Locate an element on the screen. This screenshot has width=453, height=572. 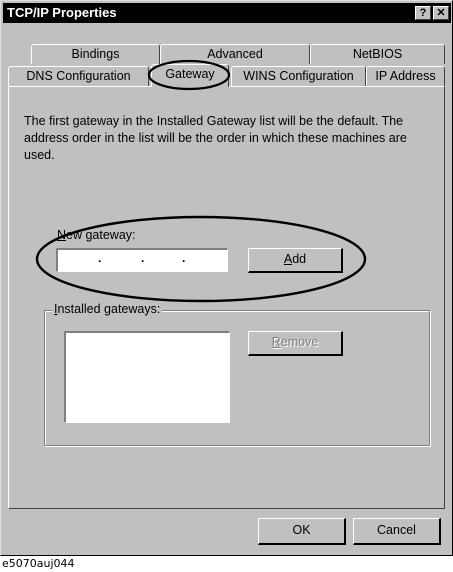
add-button: Add is located at coordinates (295, 260).